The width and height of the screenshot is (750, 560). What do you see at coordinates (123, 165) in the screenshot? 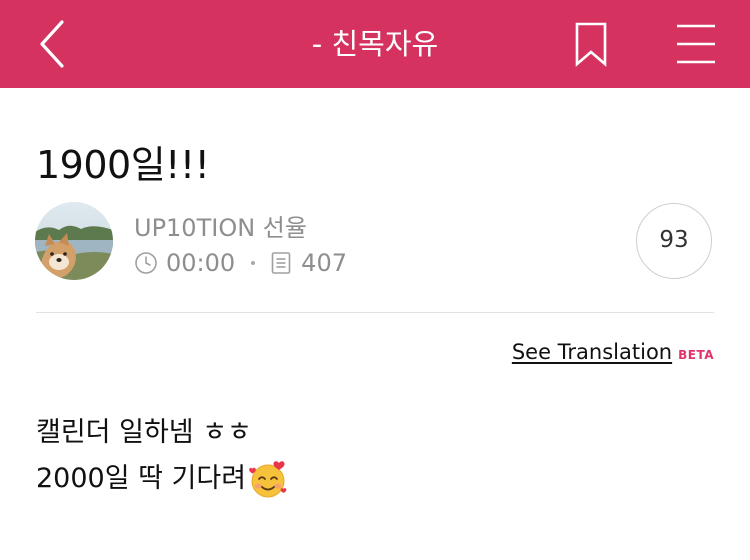
I see `post-title: 1900일!!!` at bounding box center [123, 165].